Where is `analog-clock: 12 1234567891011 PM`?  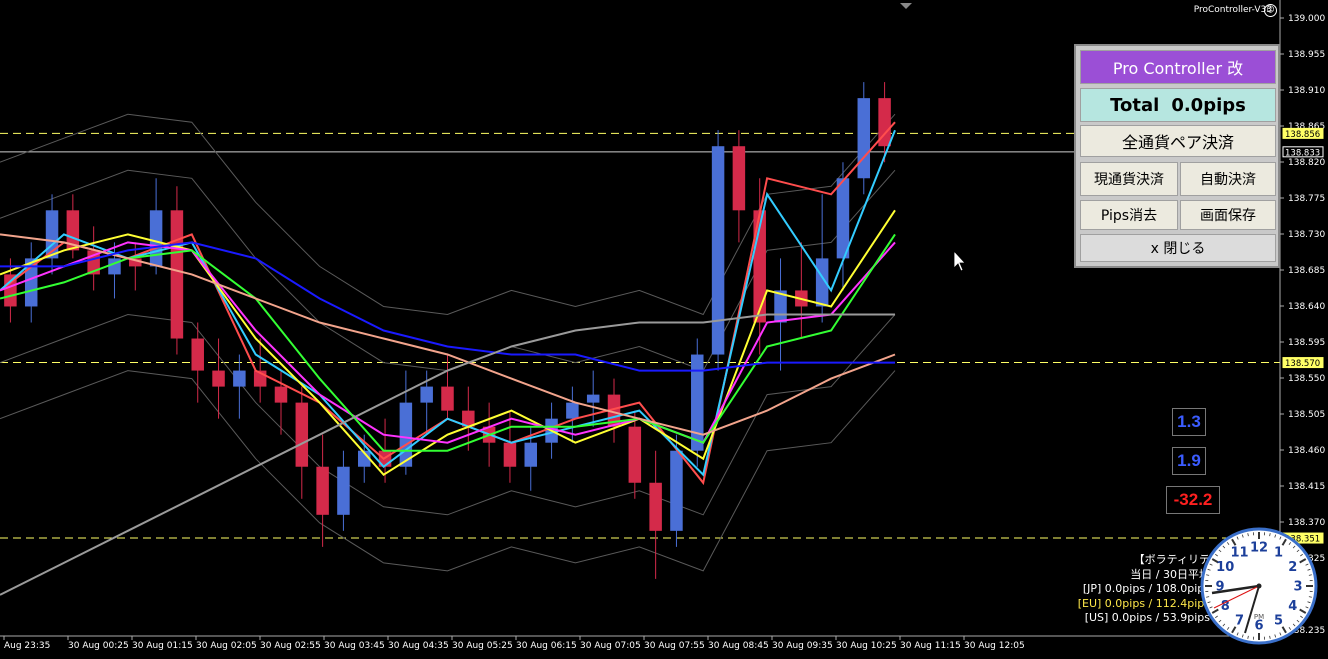 analog-clock: 12 1234567891011 PM is located at coordinates (1259, 586).